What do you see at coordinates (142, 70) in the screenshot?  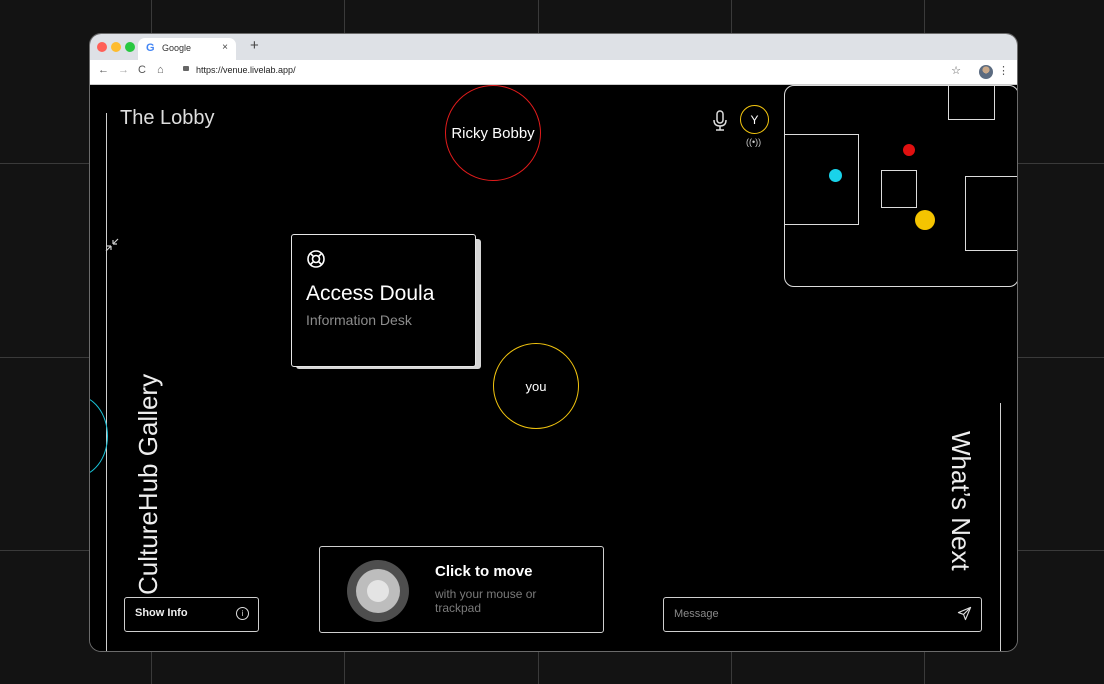 I see `reload-button: C` at bounding box center [142, 70].